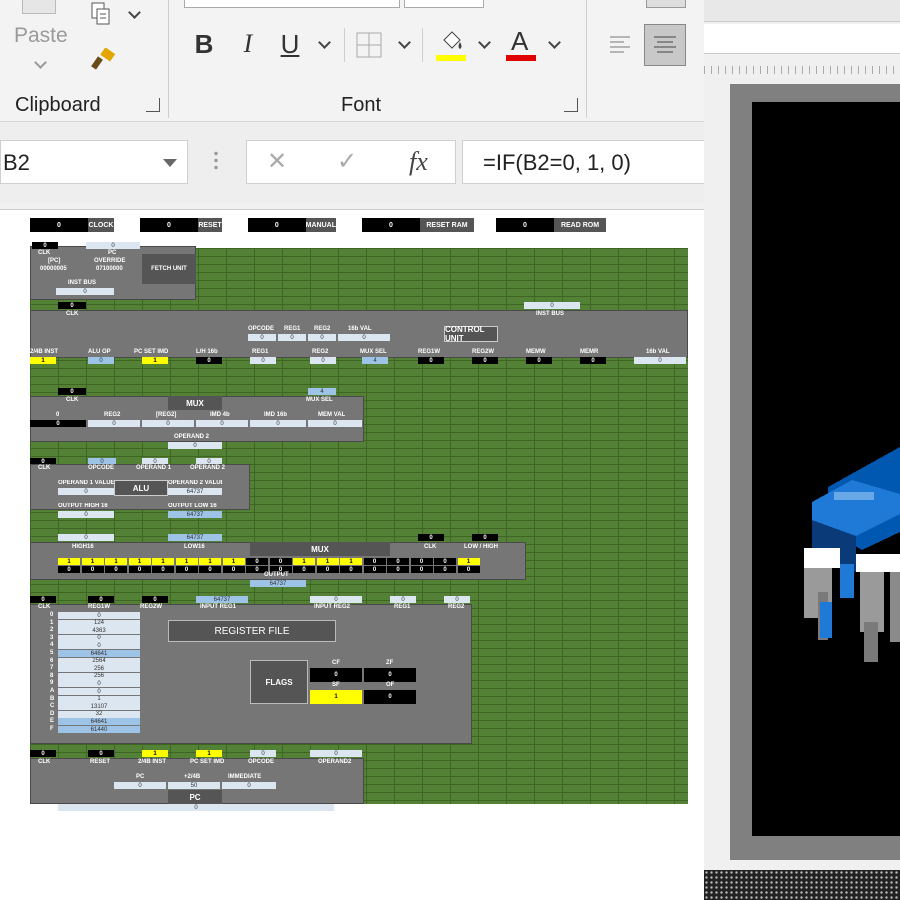 The width and height of the screenshot is (900, 900). What do you see at coordinates (802, 885) in the screenshot?
I see `emulator-footer` at bounding box center [802, 885].